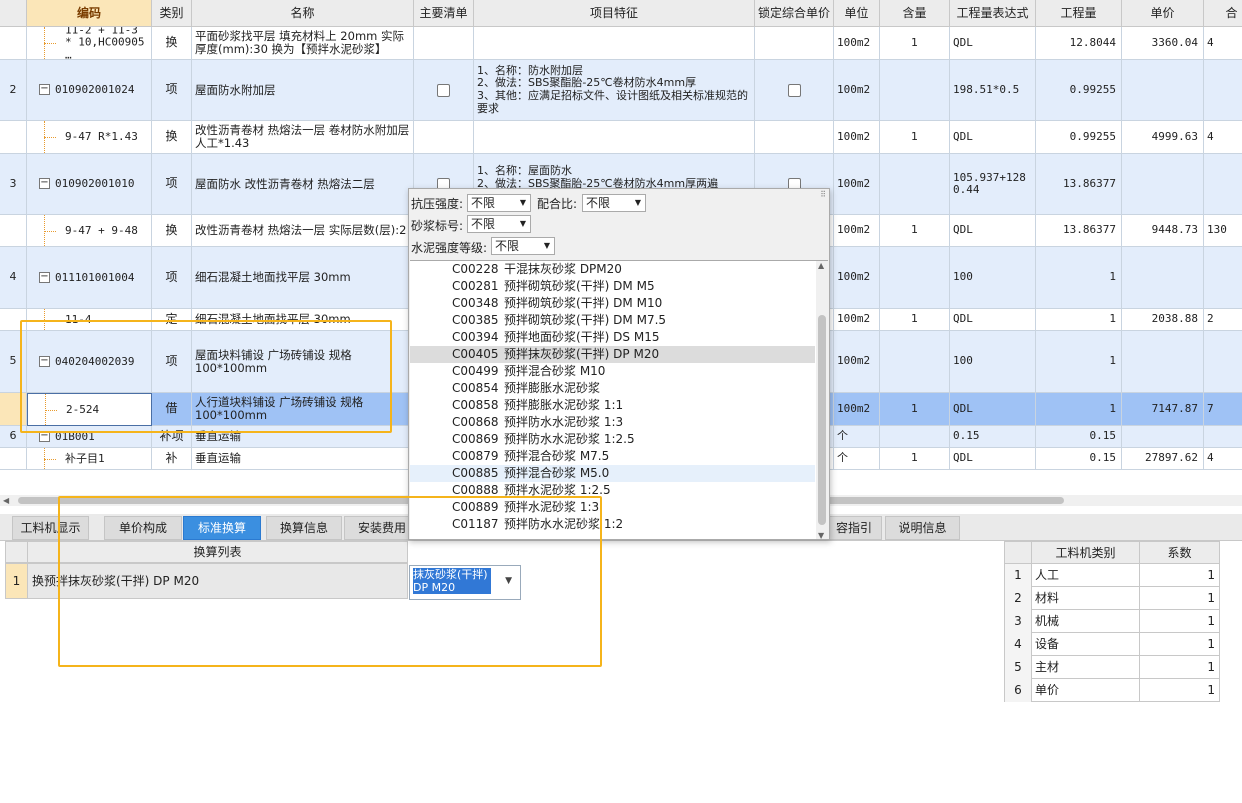 Image resolution: width=1242 pixels, height=803 pixels. What do you see at coordinates (1112, 667) in the screenshot?
I see `category-row: 5 主材 1` at bounding box center [1112, 667].